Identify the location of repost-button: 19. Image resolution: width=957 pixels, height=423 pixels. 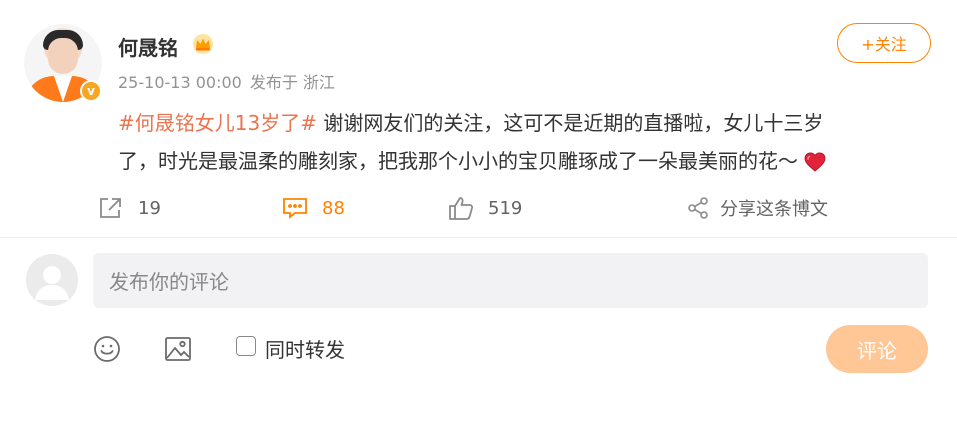
(129, 208).